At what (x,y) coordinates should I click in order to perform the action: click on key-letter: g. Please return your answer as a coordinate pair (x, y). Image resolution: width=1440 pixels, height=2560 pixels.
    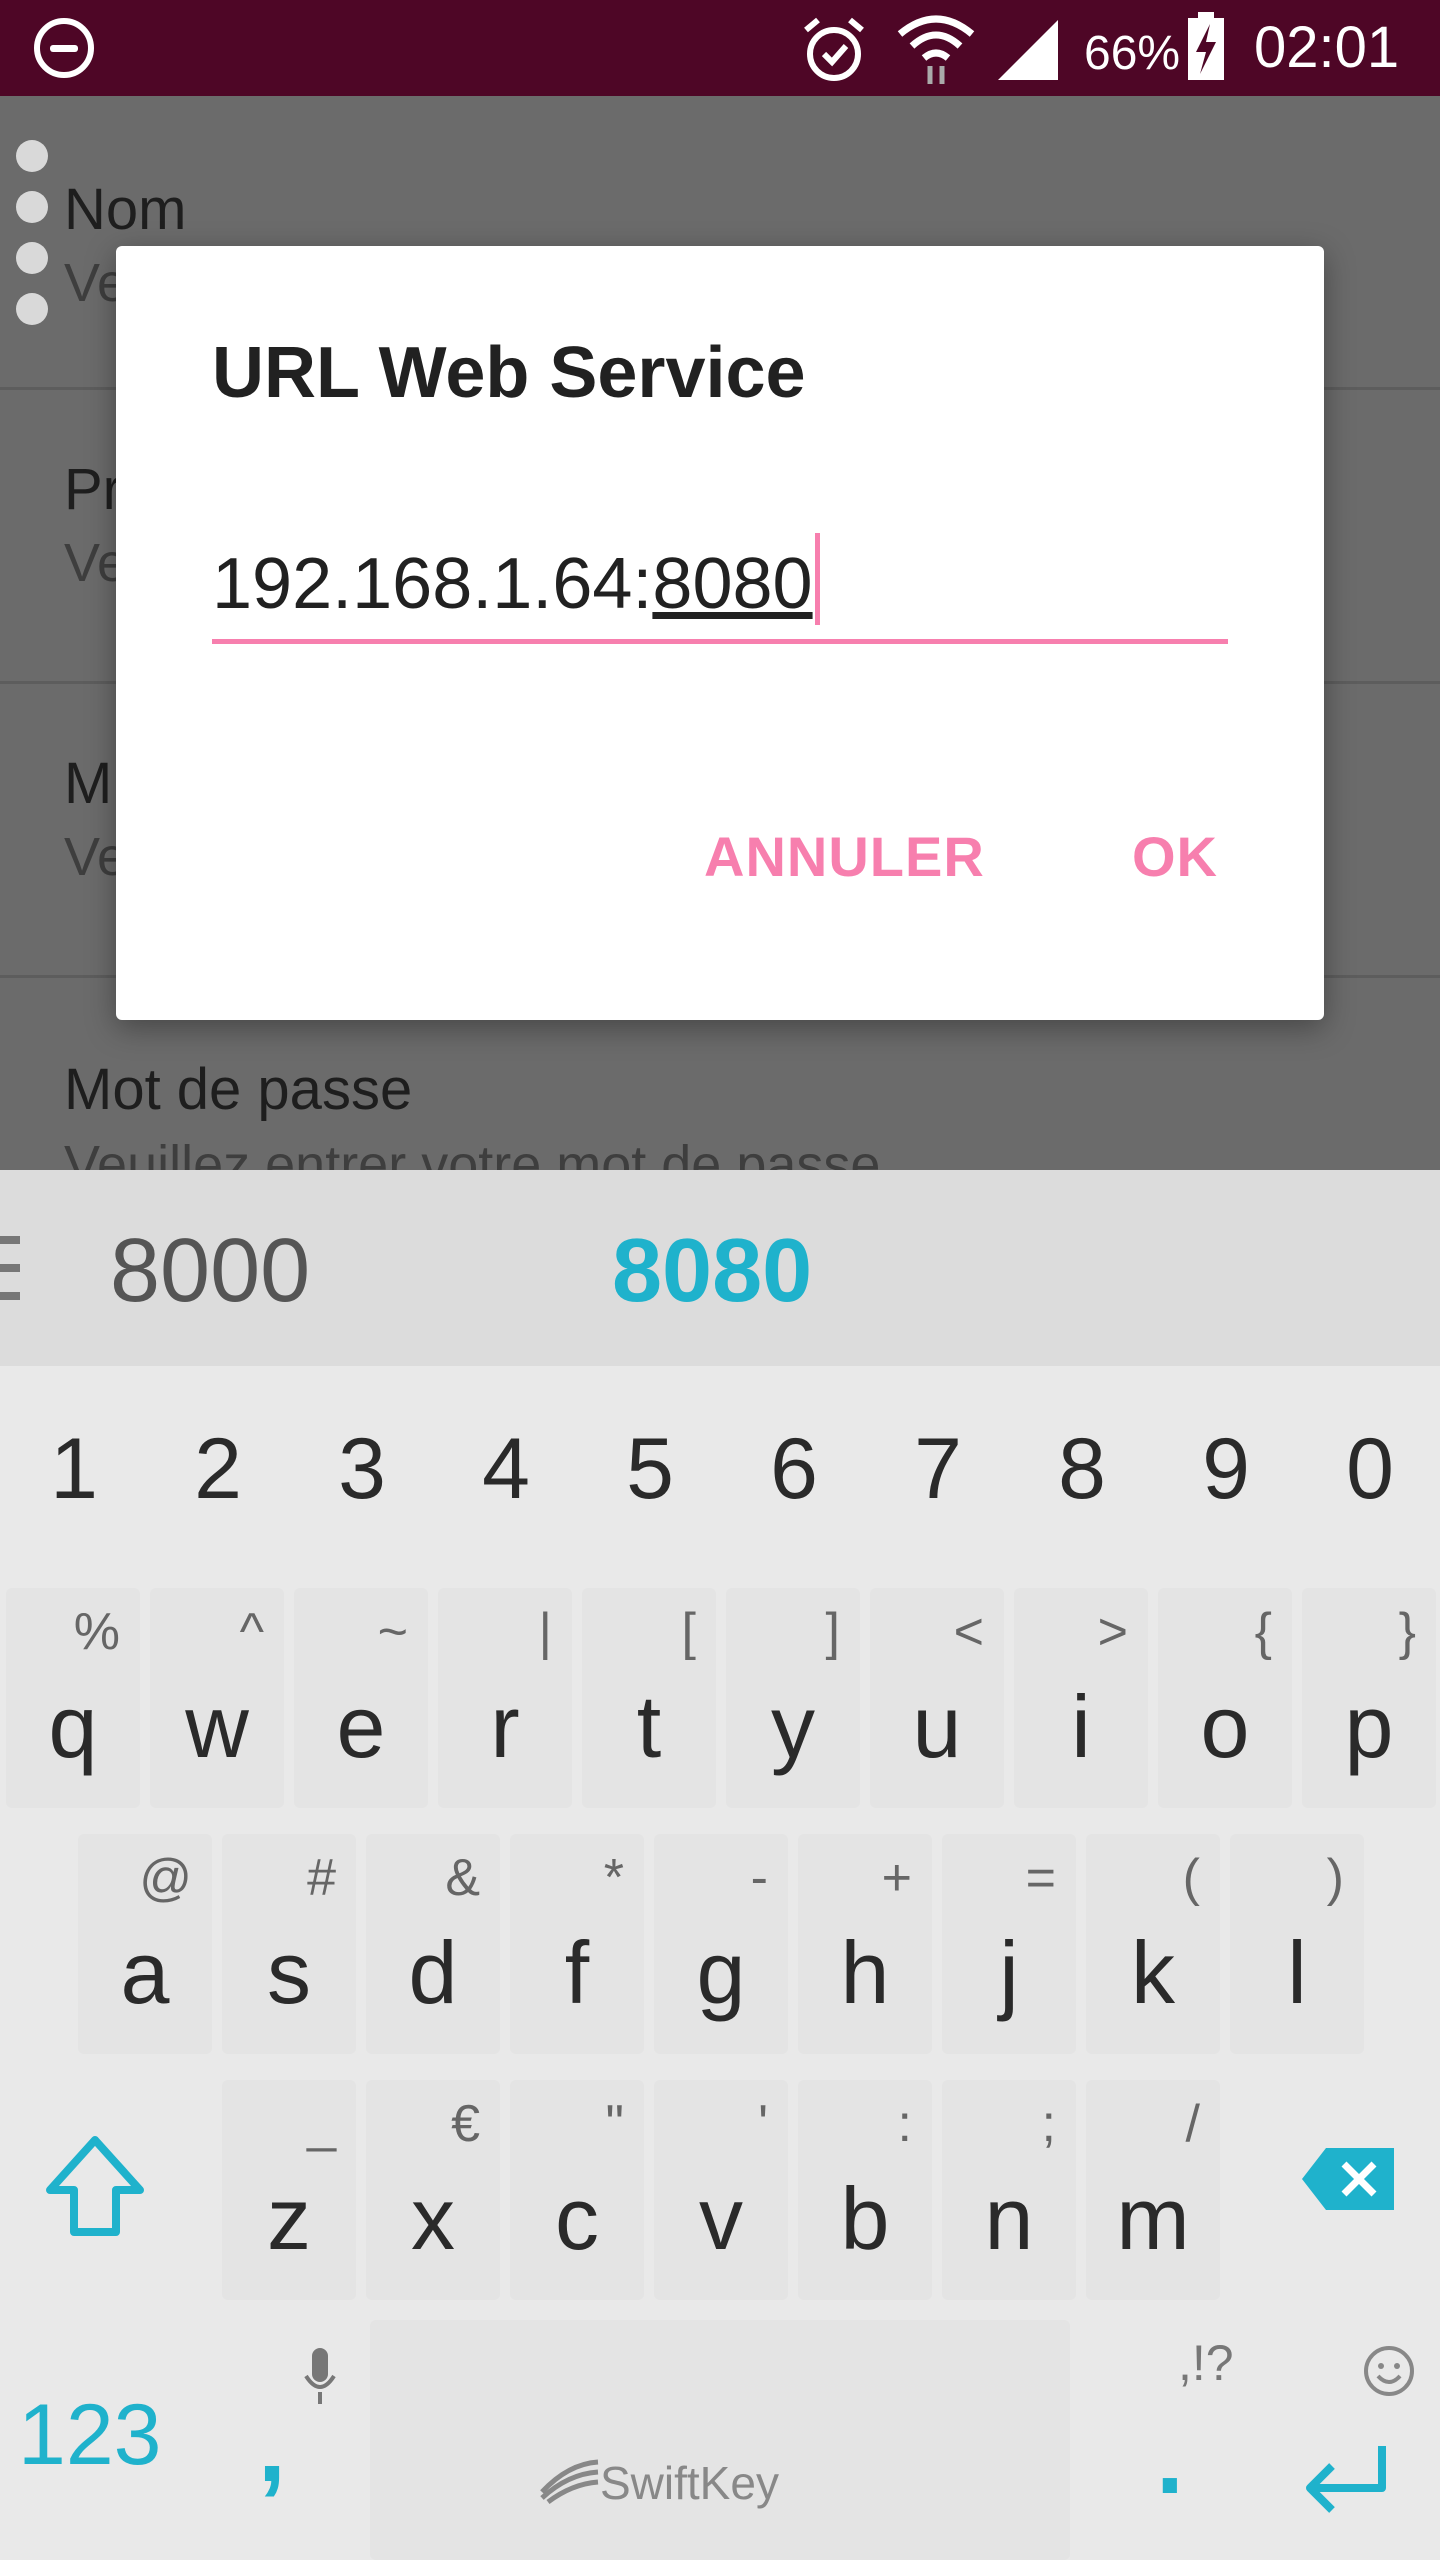
    Looking at the image, I should click on (721, 1972).